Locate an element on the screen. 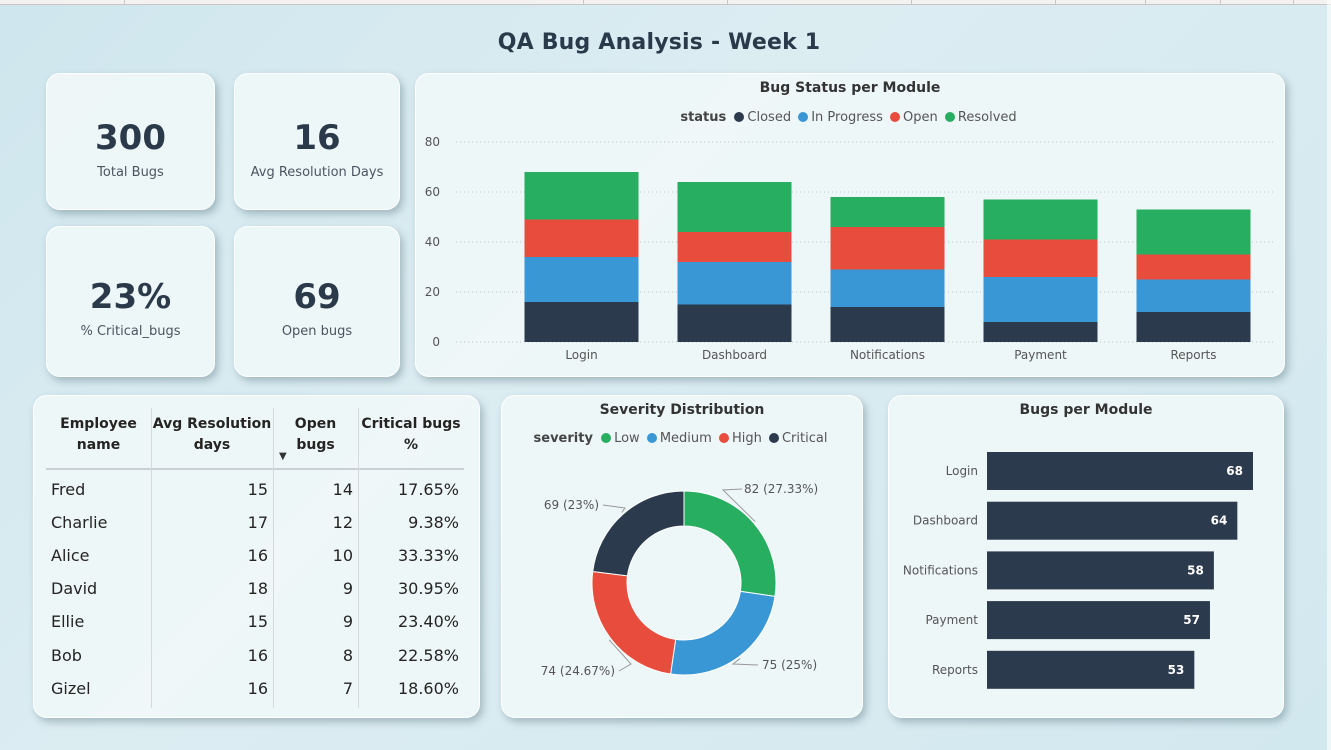 This screenshot has width=1331, height=750. header-line: days is located at coordinates (212, 445).